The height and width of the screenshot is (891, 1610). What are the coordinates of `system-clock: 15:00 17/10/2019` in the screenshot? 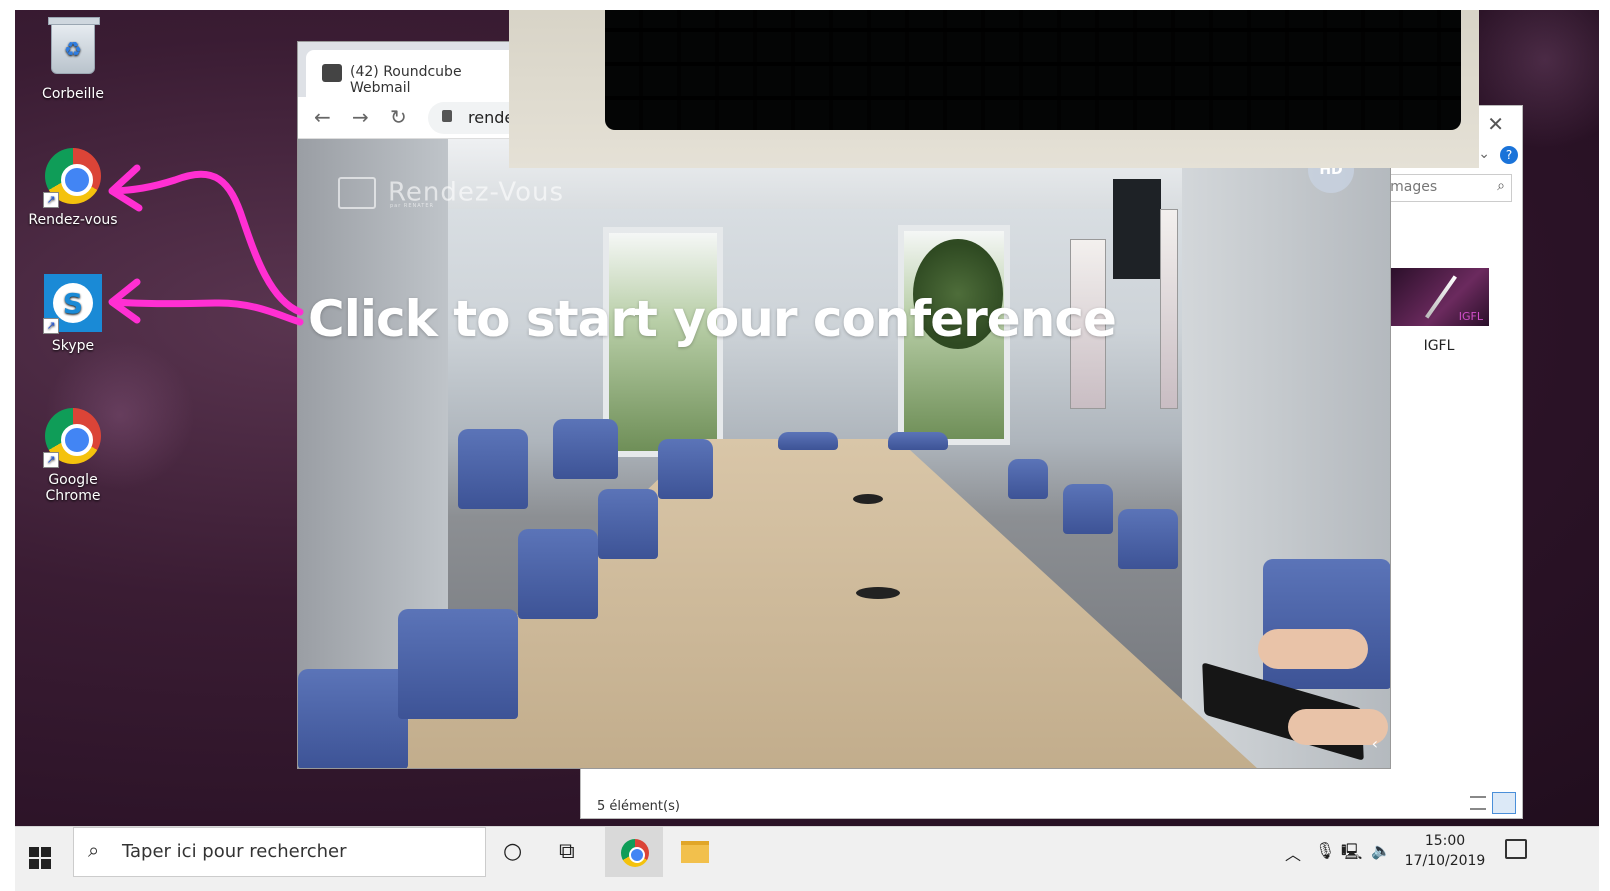 It's located at (1445, 851).